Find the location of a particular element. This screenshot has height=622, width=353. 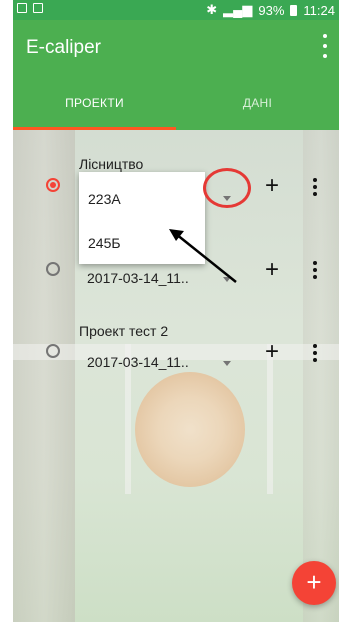

dropdown-option: 245Б is located at coordinates (104, 243).